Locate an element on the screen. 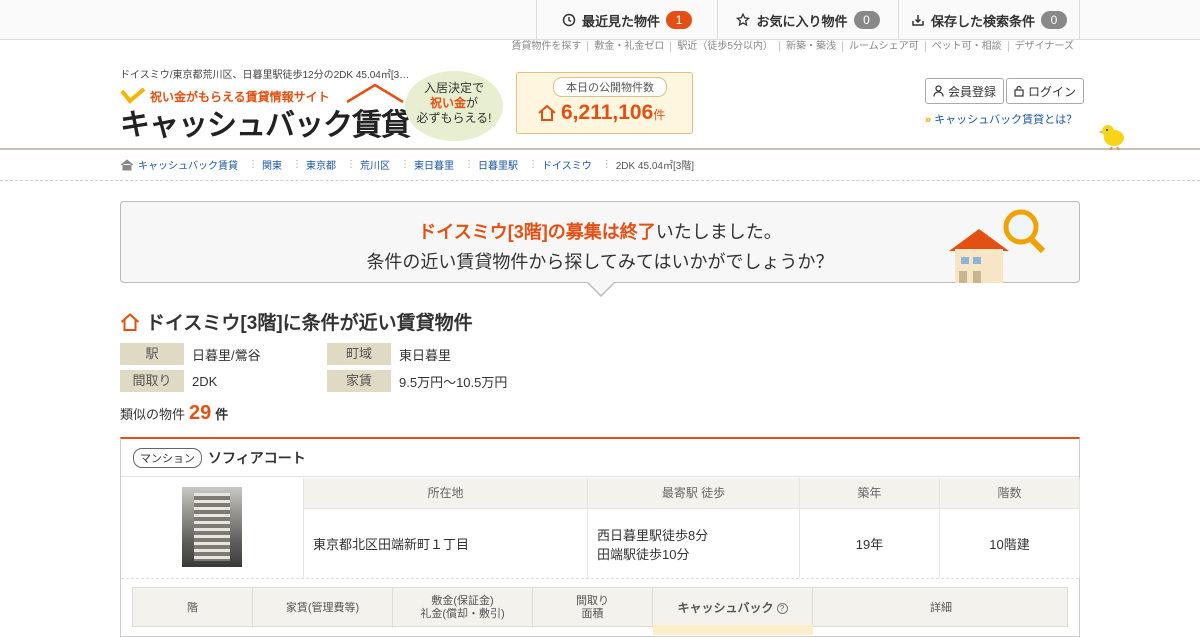  room-header-deposit: 敷金(保証金) 礼金(償却・敷引) is located at coordinates (463, 608).